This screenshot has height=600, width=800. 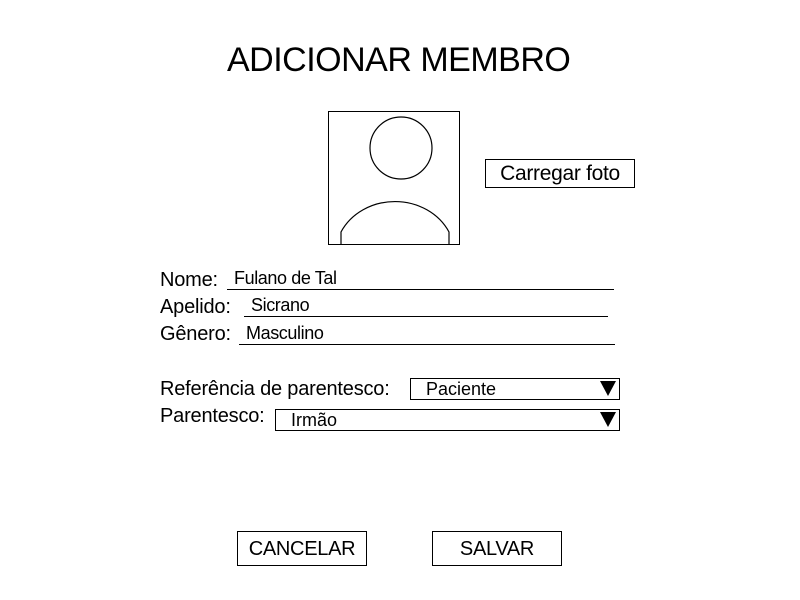 What do you see at coordinates (420, 278) in the screenshot?
I see `name-field` at bounding box center [420, 278].